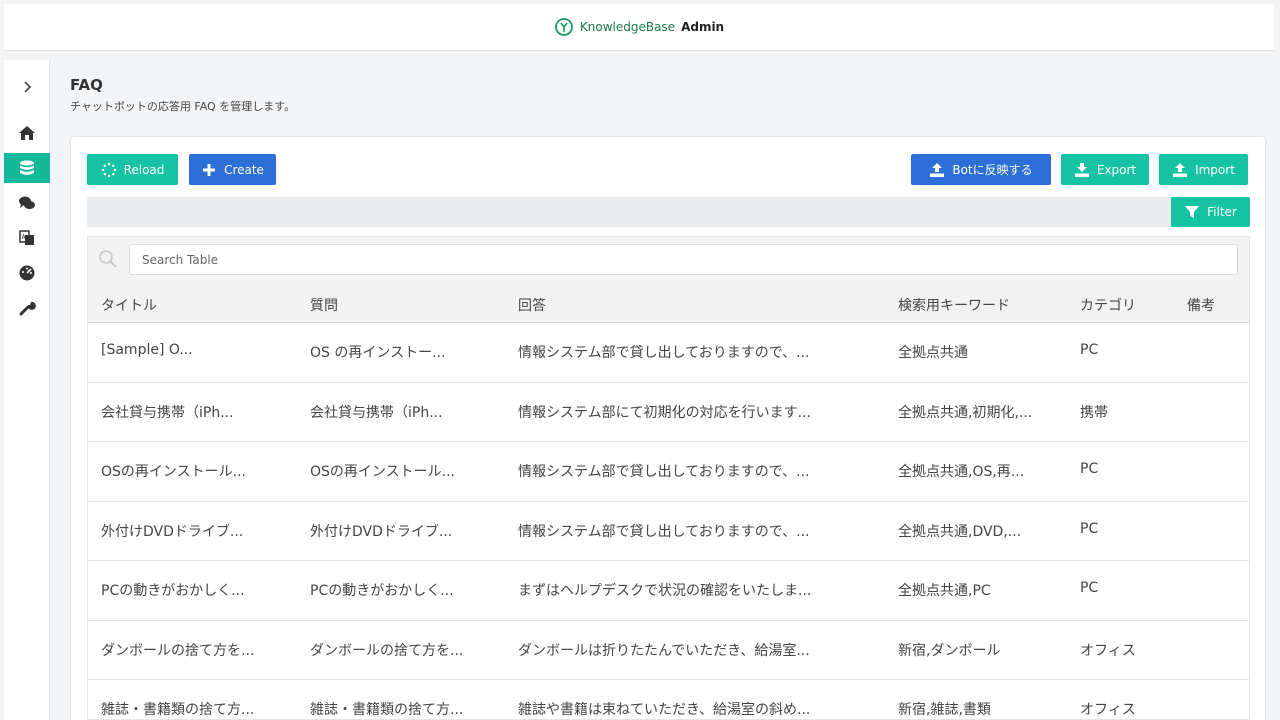 This screenshot has width=1280, height=720. Describe the element at coordinates (244, 169) in the screenshot. I see `create-label: Create` at that location.